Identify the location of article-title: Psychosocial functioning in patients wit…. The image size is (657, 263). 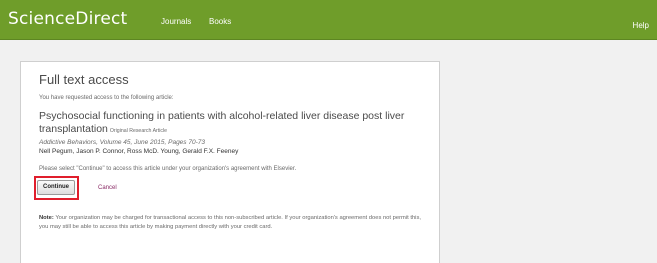
(222, 122).